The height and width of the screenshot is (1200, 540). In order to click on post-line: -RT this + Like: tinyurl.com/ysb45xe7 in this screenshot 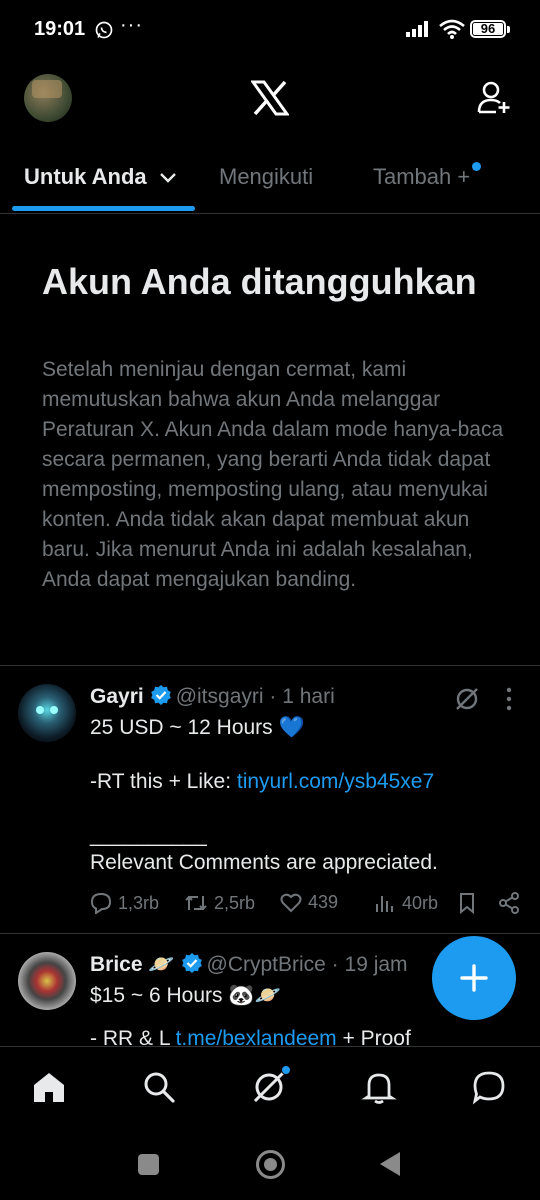, I will do `click(300, 781)`.